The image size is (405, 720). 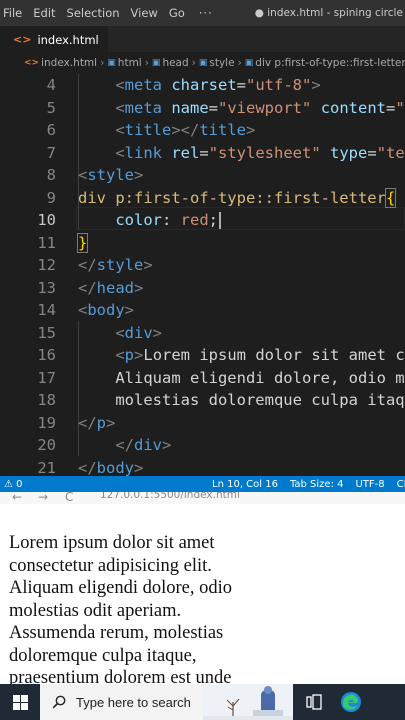 I want to click on edge-browser-button, so click(x=351, y=702).